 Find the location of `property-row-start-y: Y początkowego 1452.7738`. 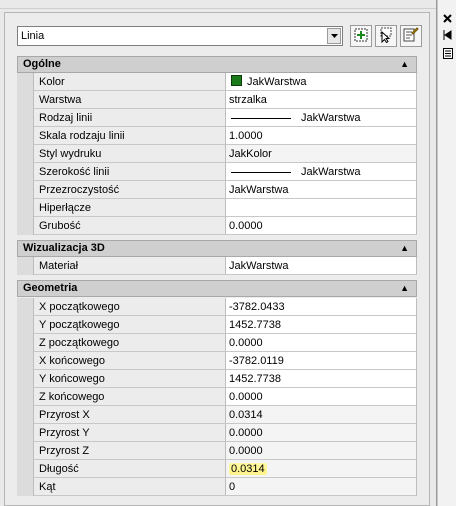

property-row-start-y: Y początkowego 1452.7738 is located at coordinates (217, 325).